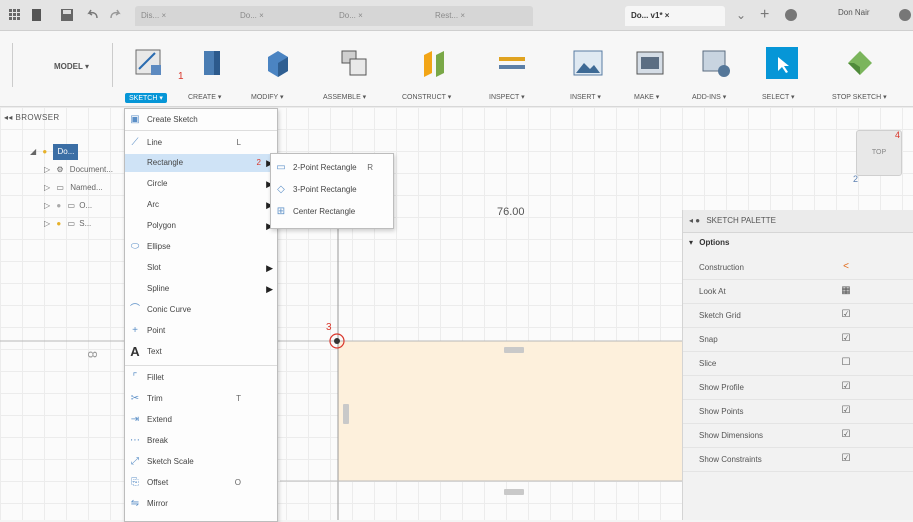 This screenshot has height=522, width=913. What do you see at coordinates (332, 190) in the screenshot?
I see `menu-item-3-point-rectangle: ◇ 3-Point Rectangle` at bounding box center [332, 190].